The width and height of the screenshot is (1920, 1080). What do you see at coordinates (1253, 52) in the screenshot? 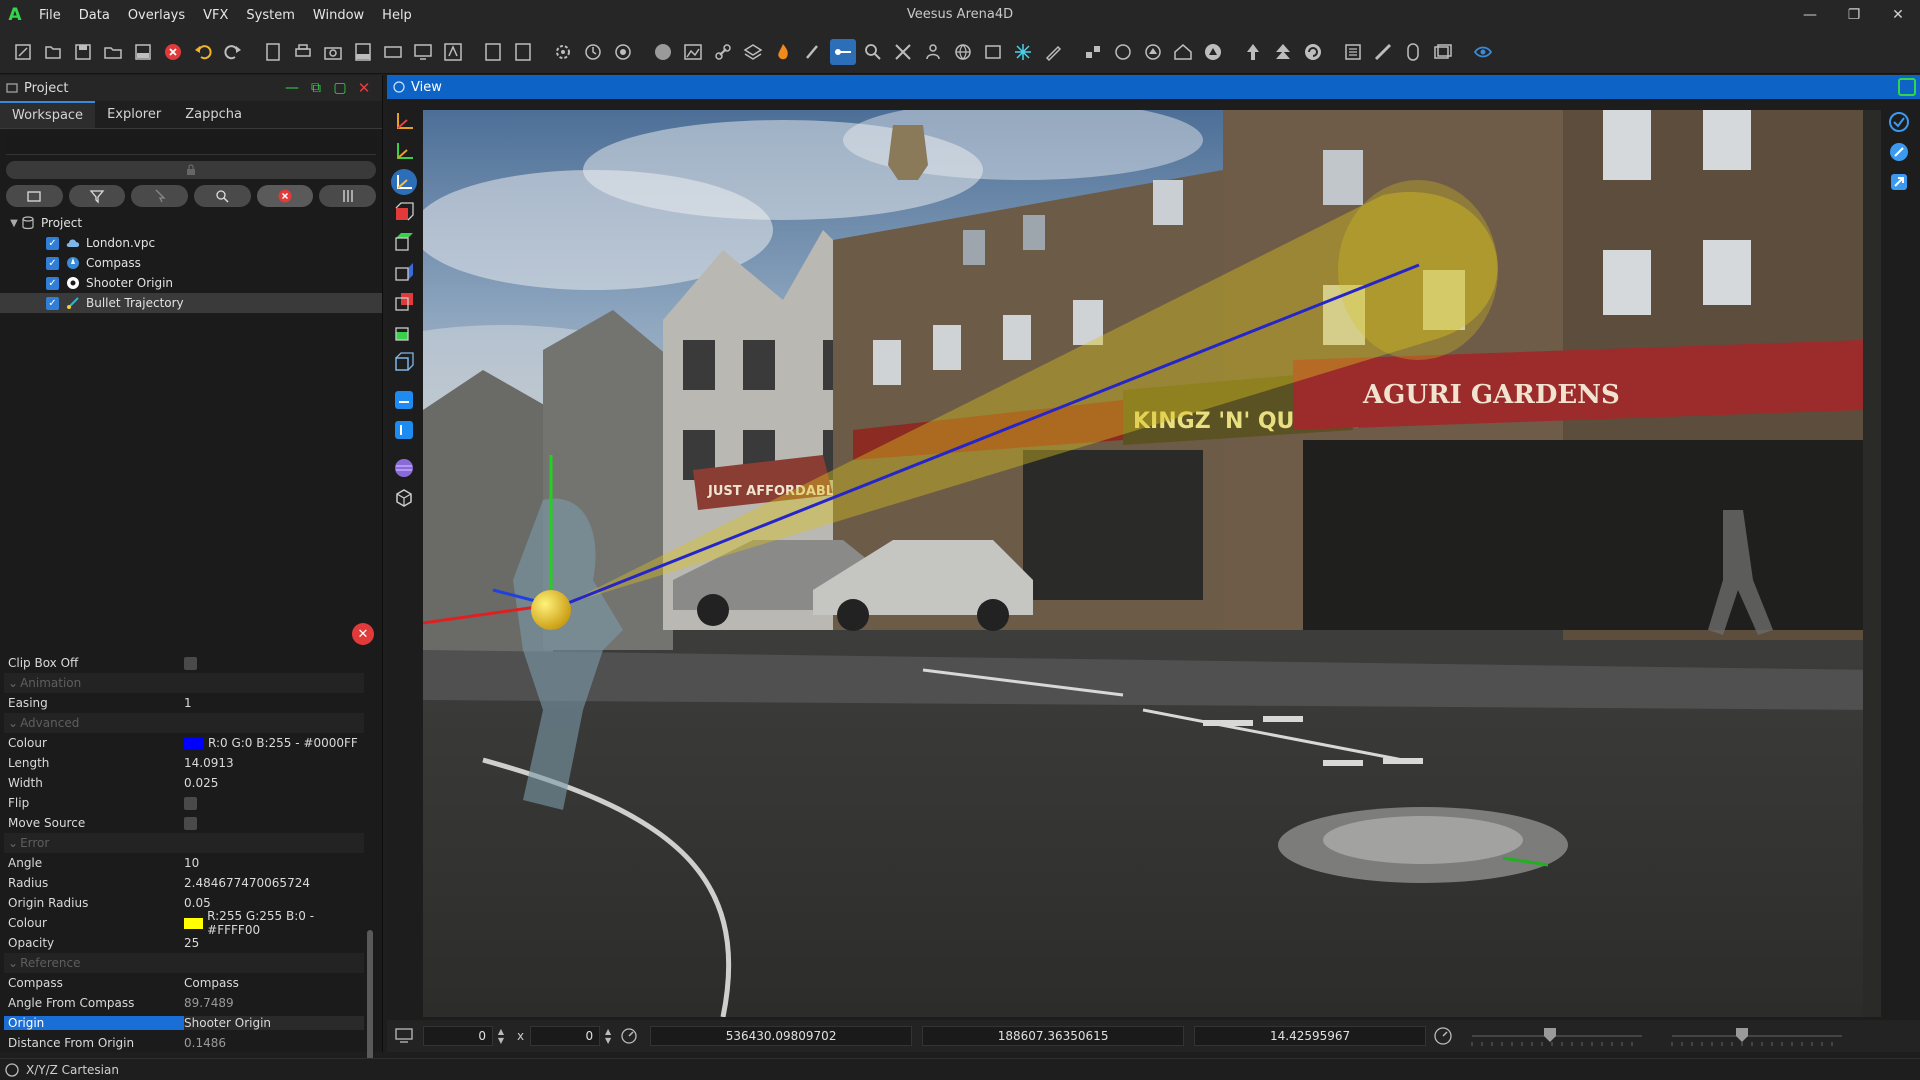
I see `arrow-up-button` at bounding box center [1253, 52].